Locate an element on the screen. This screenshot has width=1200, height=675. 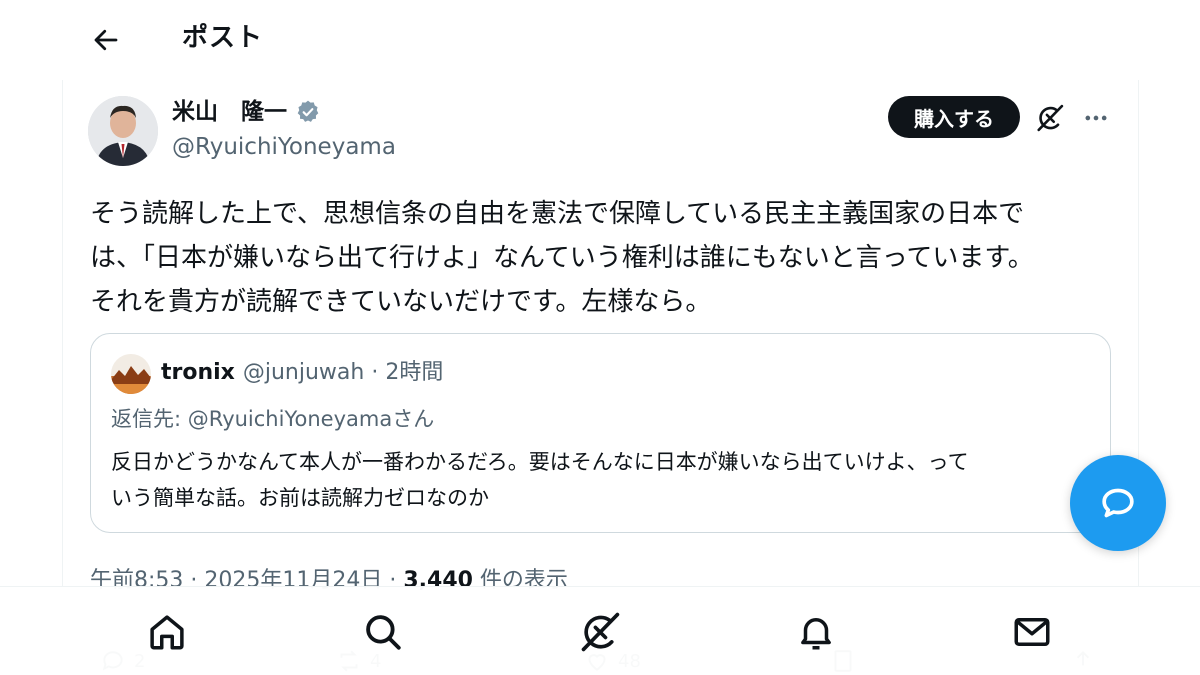
nav-messages is located at coordinates (1032, 632).